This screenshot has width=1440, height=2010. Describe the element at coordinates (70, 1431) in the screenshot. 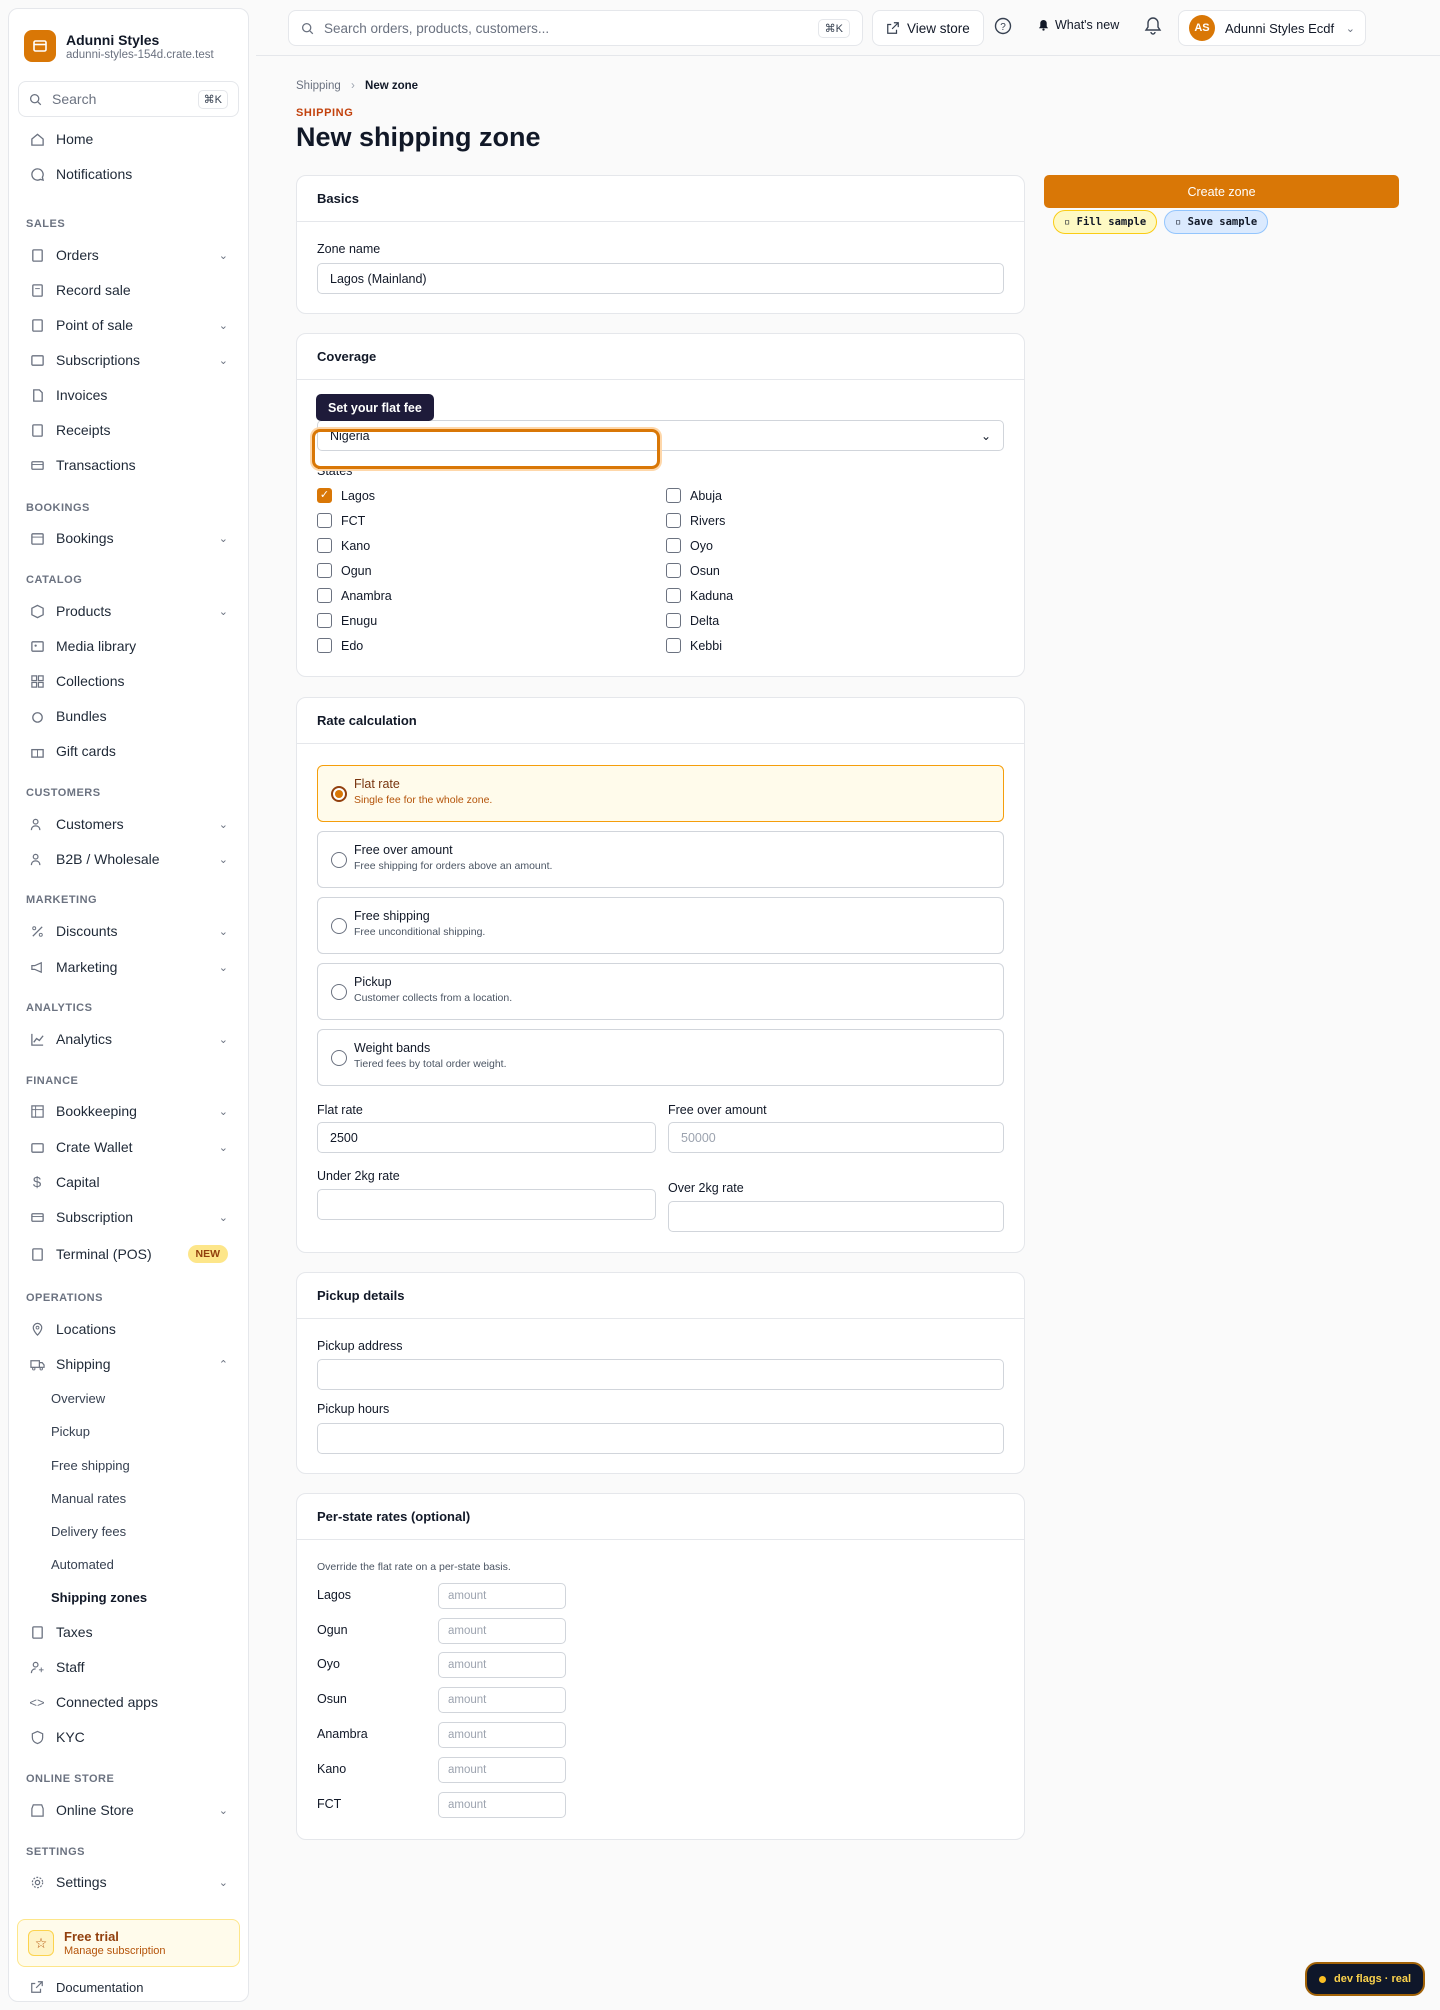

I see `sidebar-sub-pickup: Pickup` at that location.